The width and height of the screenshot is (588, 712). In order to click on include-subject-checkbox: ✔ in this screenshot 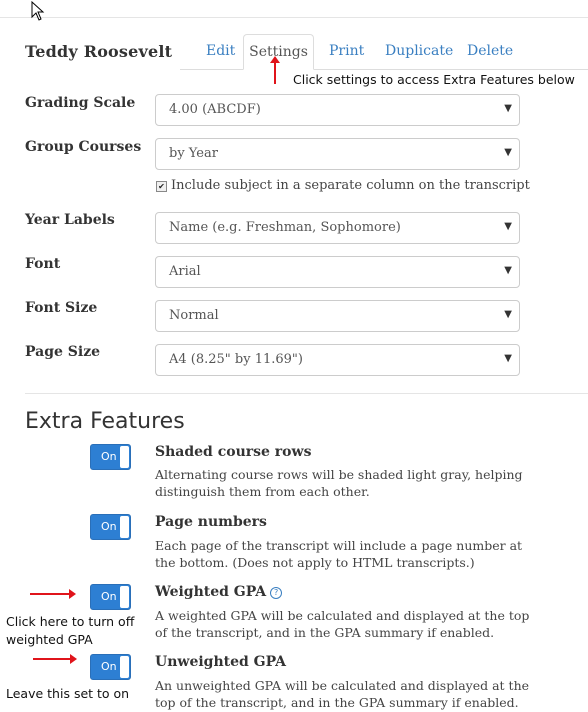, I will do `click(161, 186)`.